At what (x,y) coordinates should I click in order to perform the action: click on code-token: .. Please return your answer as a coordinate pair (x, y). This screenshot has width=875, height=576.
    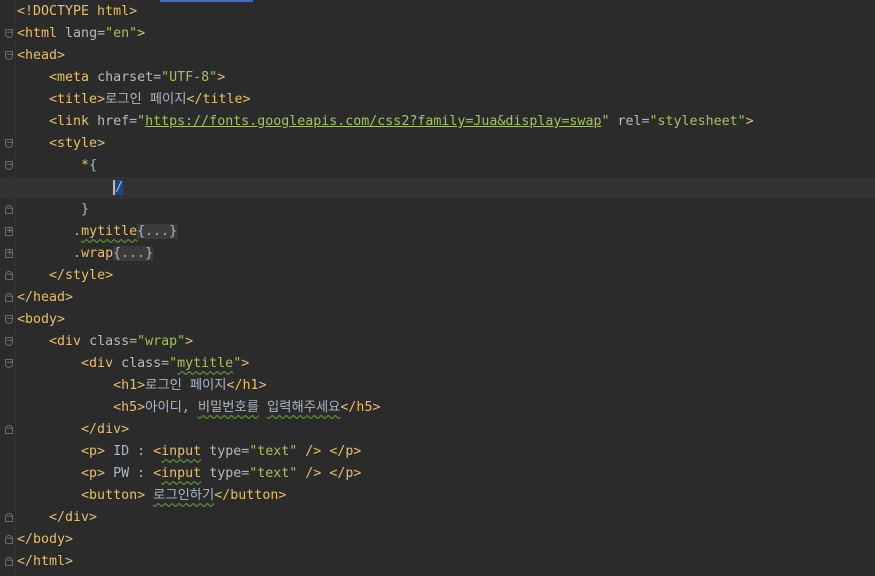
    Looking at the image, I should click on (77, 253).